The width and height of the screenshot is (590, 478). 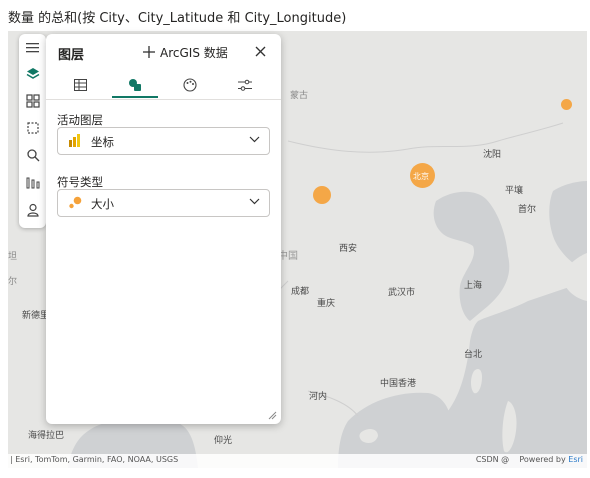 I want to click on powerbi-layer-icon, so click(x=74, y=140).